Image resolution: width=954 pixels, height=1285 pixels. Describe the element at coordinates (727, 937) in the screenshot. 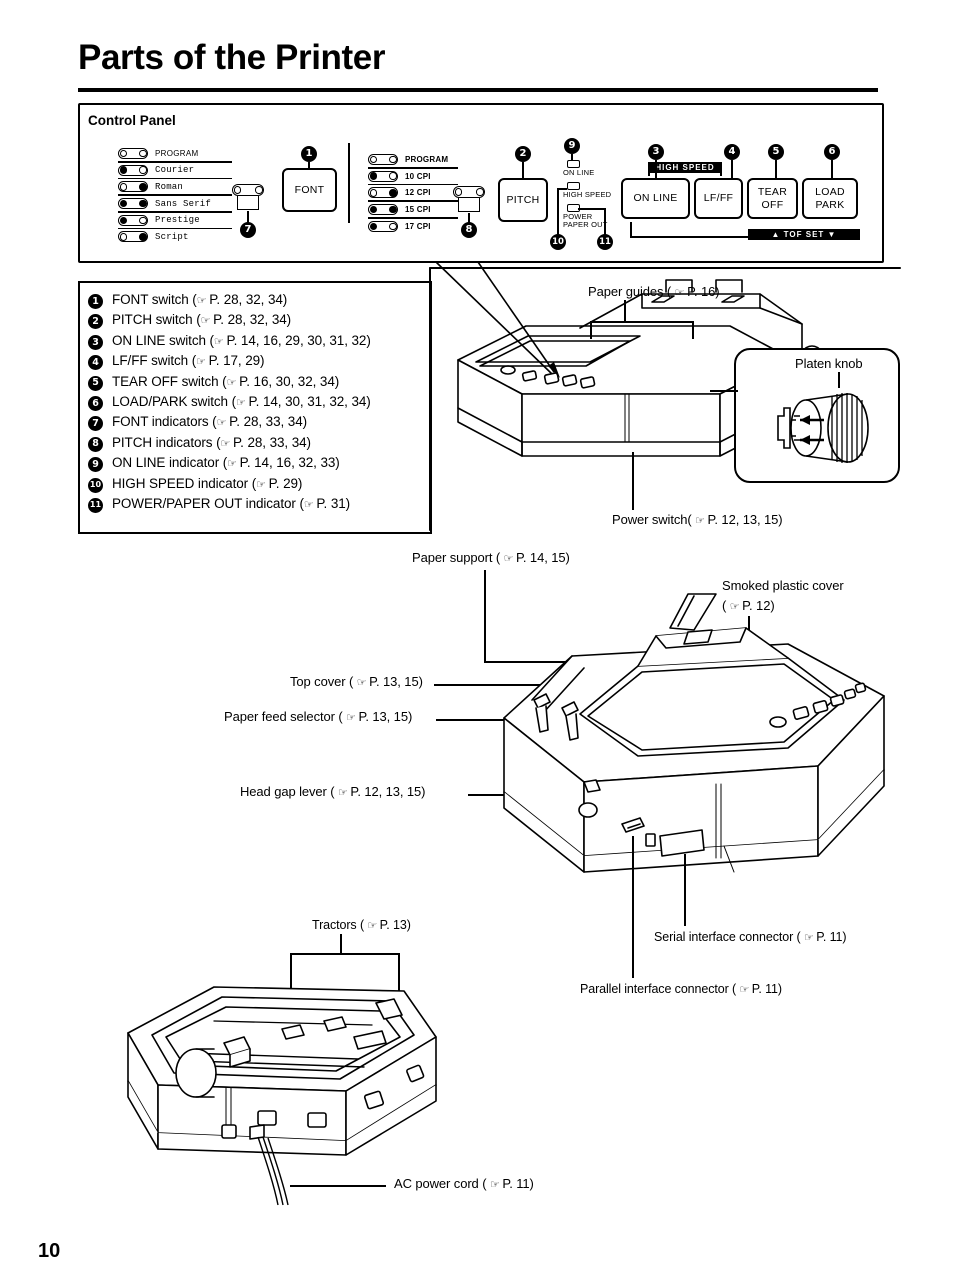

I see `serial-connector-text: Serial interface connector (` at that location.